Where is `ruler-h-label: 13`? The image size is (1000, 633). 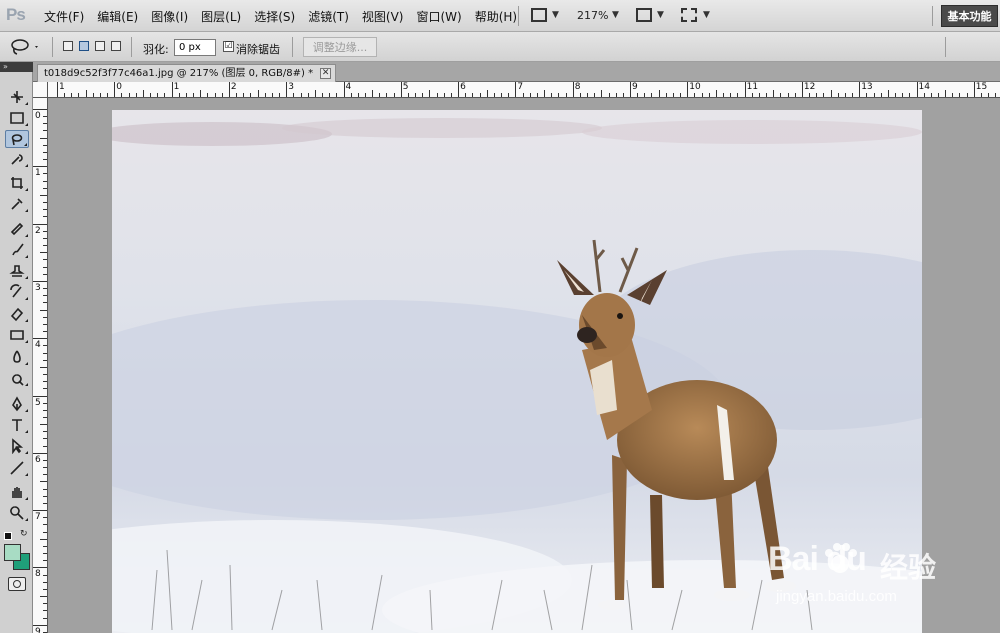
ruler-h-label: 13 is located at coordinates (867, 87).